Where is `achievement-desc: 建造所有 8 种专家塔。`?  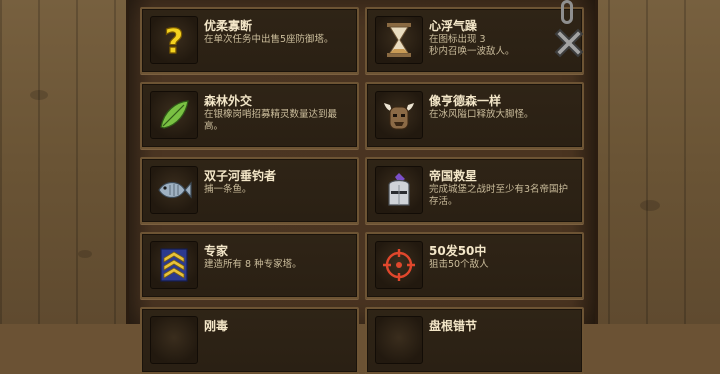 achievement-desc: 建造所有 8 种专家塔。 is located at coordinates (253, 264).